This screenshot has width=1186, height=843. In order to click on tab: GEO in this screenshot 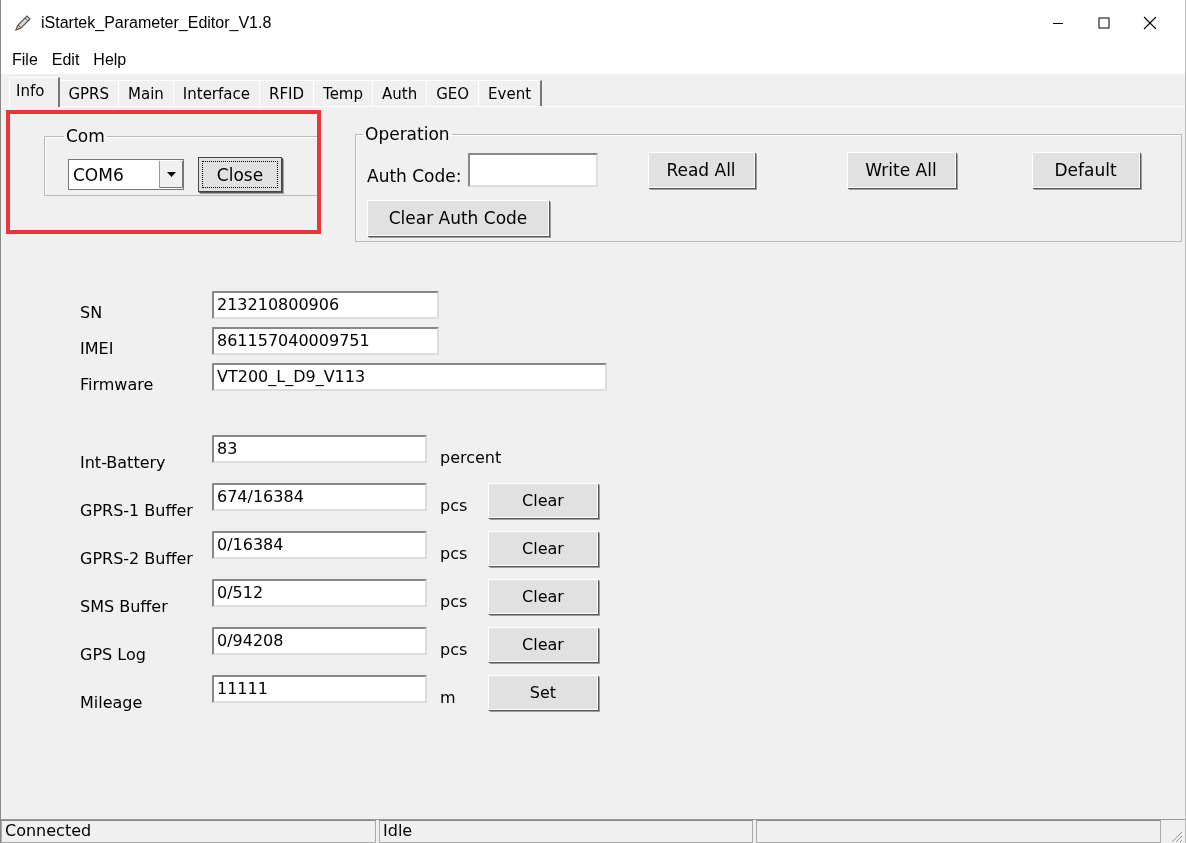, I will do `click(453, 93)`.